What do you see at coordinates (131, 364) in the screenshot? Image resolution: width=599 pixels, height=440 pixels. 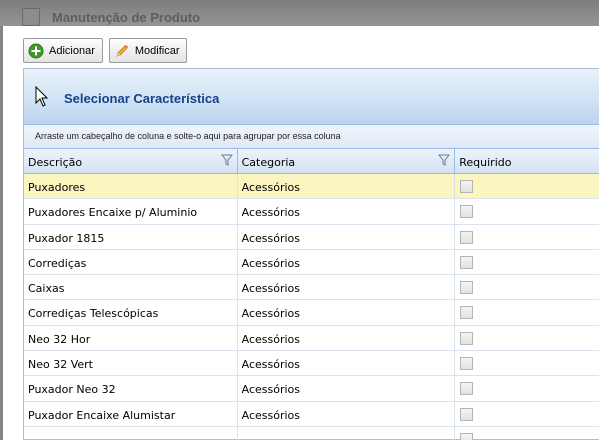 I see `cell-descricao: Neo 32 Vert` at bounding box center [131, 364].